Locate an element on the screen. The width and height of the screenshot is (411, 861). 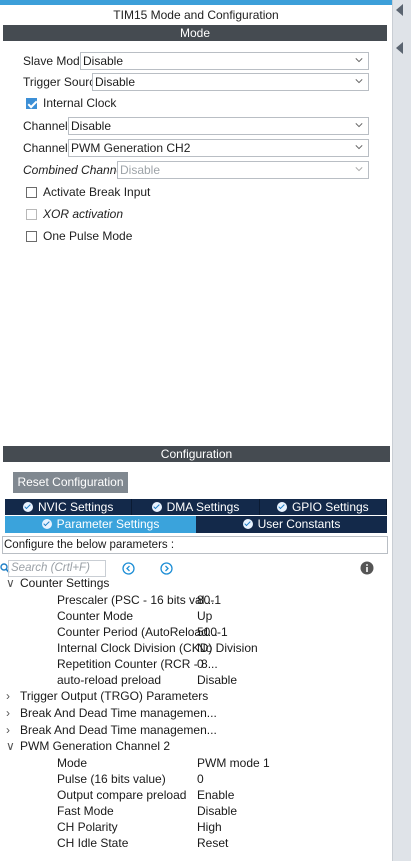
trigger-source-row: Trigger Source is located at coordinates (62, 82).